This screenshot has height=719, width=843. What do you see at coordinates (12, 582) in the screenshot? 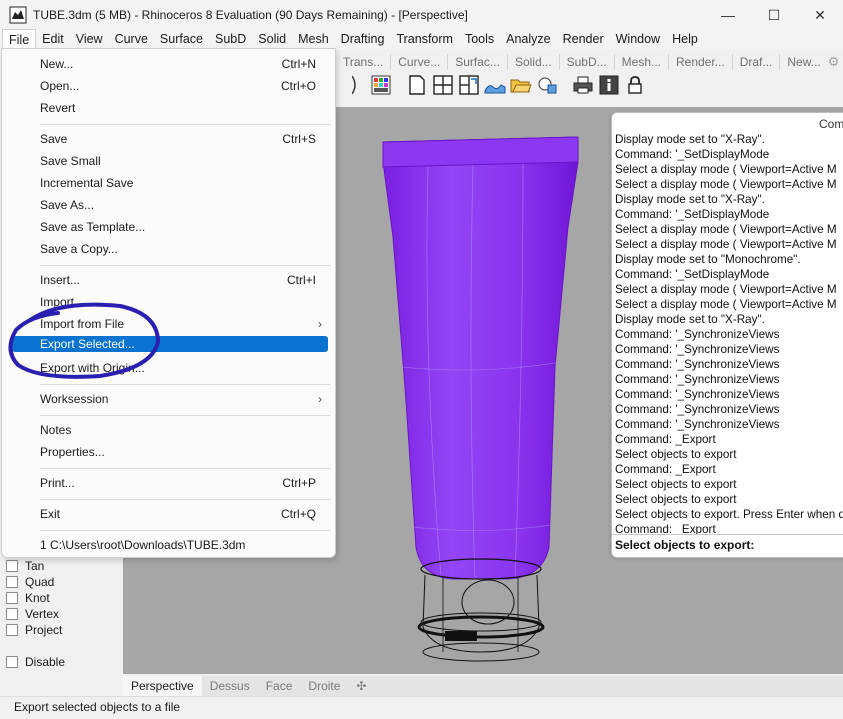
I see `osnap-quad-checkbox` at bounding box center [12, 582].